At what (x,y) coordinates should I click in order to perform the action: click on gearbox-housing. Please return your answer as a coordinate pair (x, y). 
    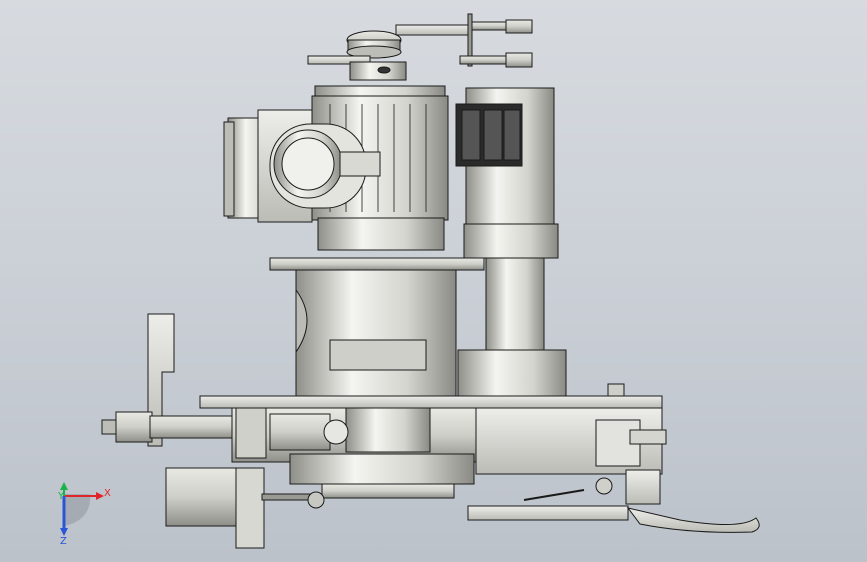
    Looking at the image, I should click on (336, 168).